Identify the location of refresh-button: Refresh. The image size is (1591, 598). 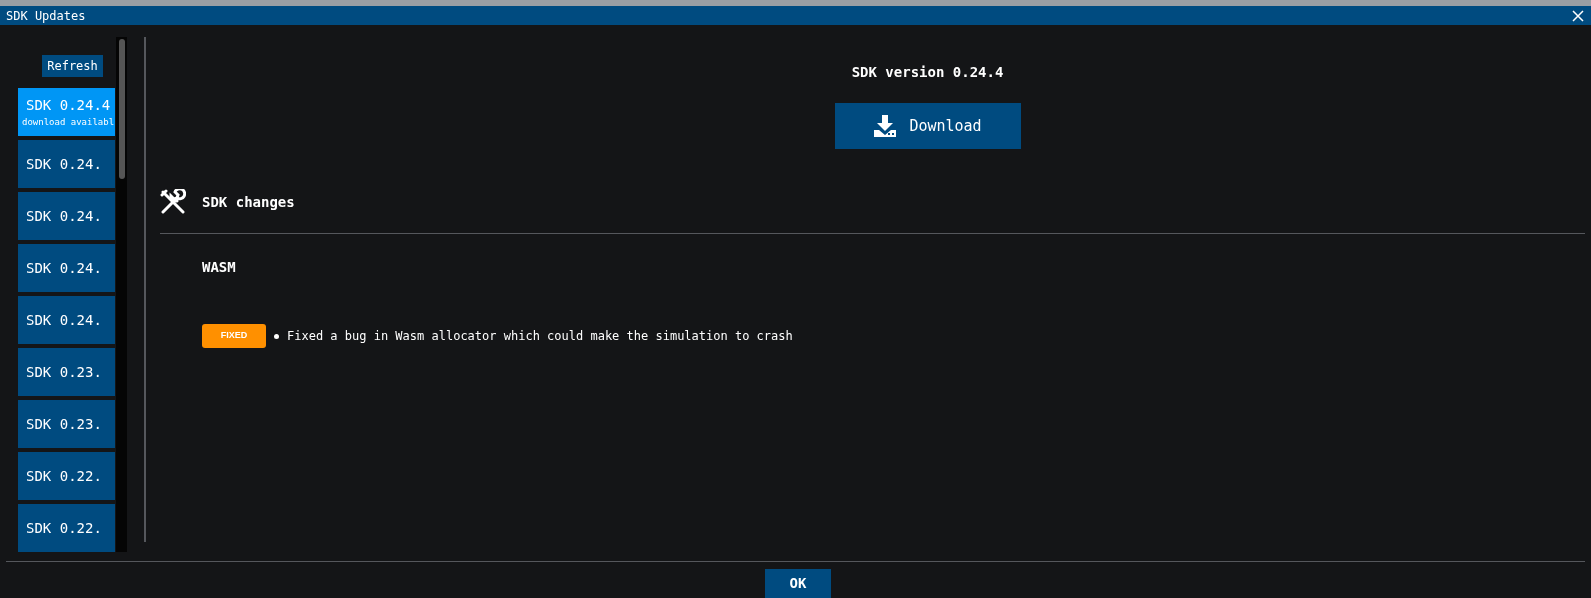
(72, 66).